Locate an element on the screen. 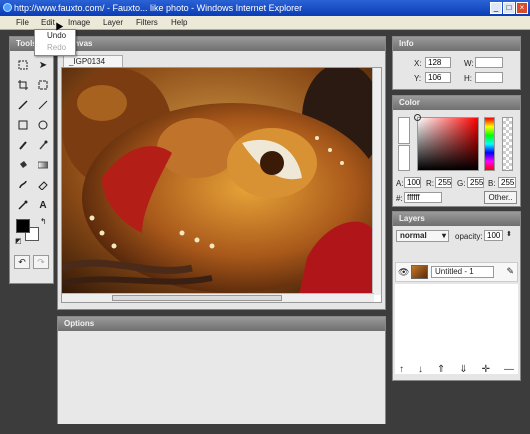 The height and width of the screenshot is (434, 530). chevron-down-icon: ▾ is located at coordinates (443, 235).